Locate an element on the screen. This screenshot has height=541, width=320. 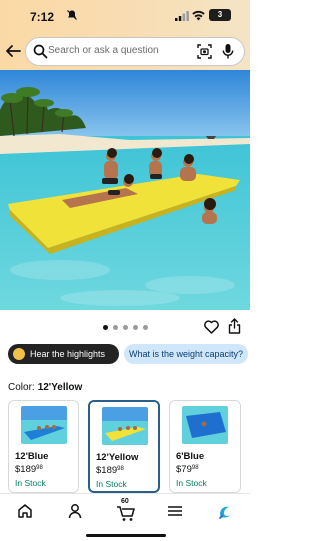
microphone-icon is located at coordinates (228, 51).